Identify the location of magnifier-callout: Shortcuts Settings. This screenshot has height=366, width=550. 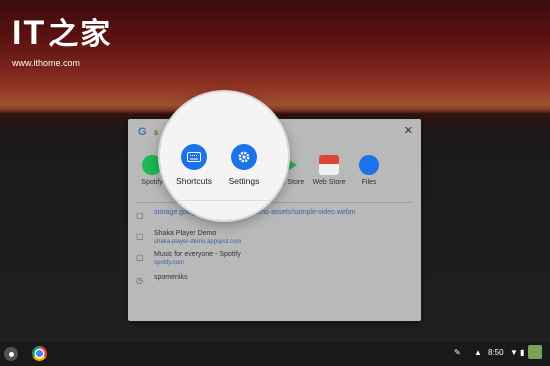
(224, 156).